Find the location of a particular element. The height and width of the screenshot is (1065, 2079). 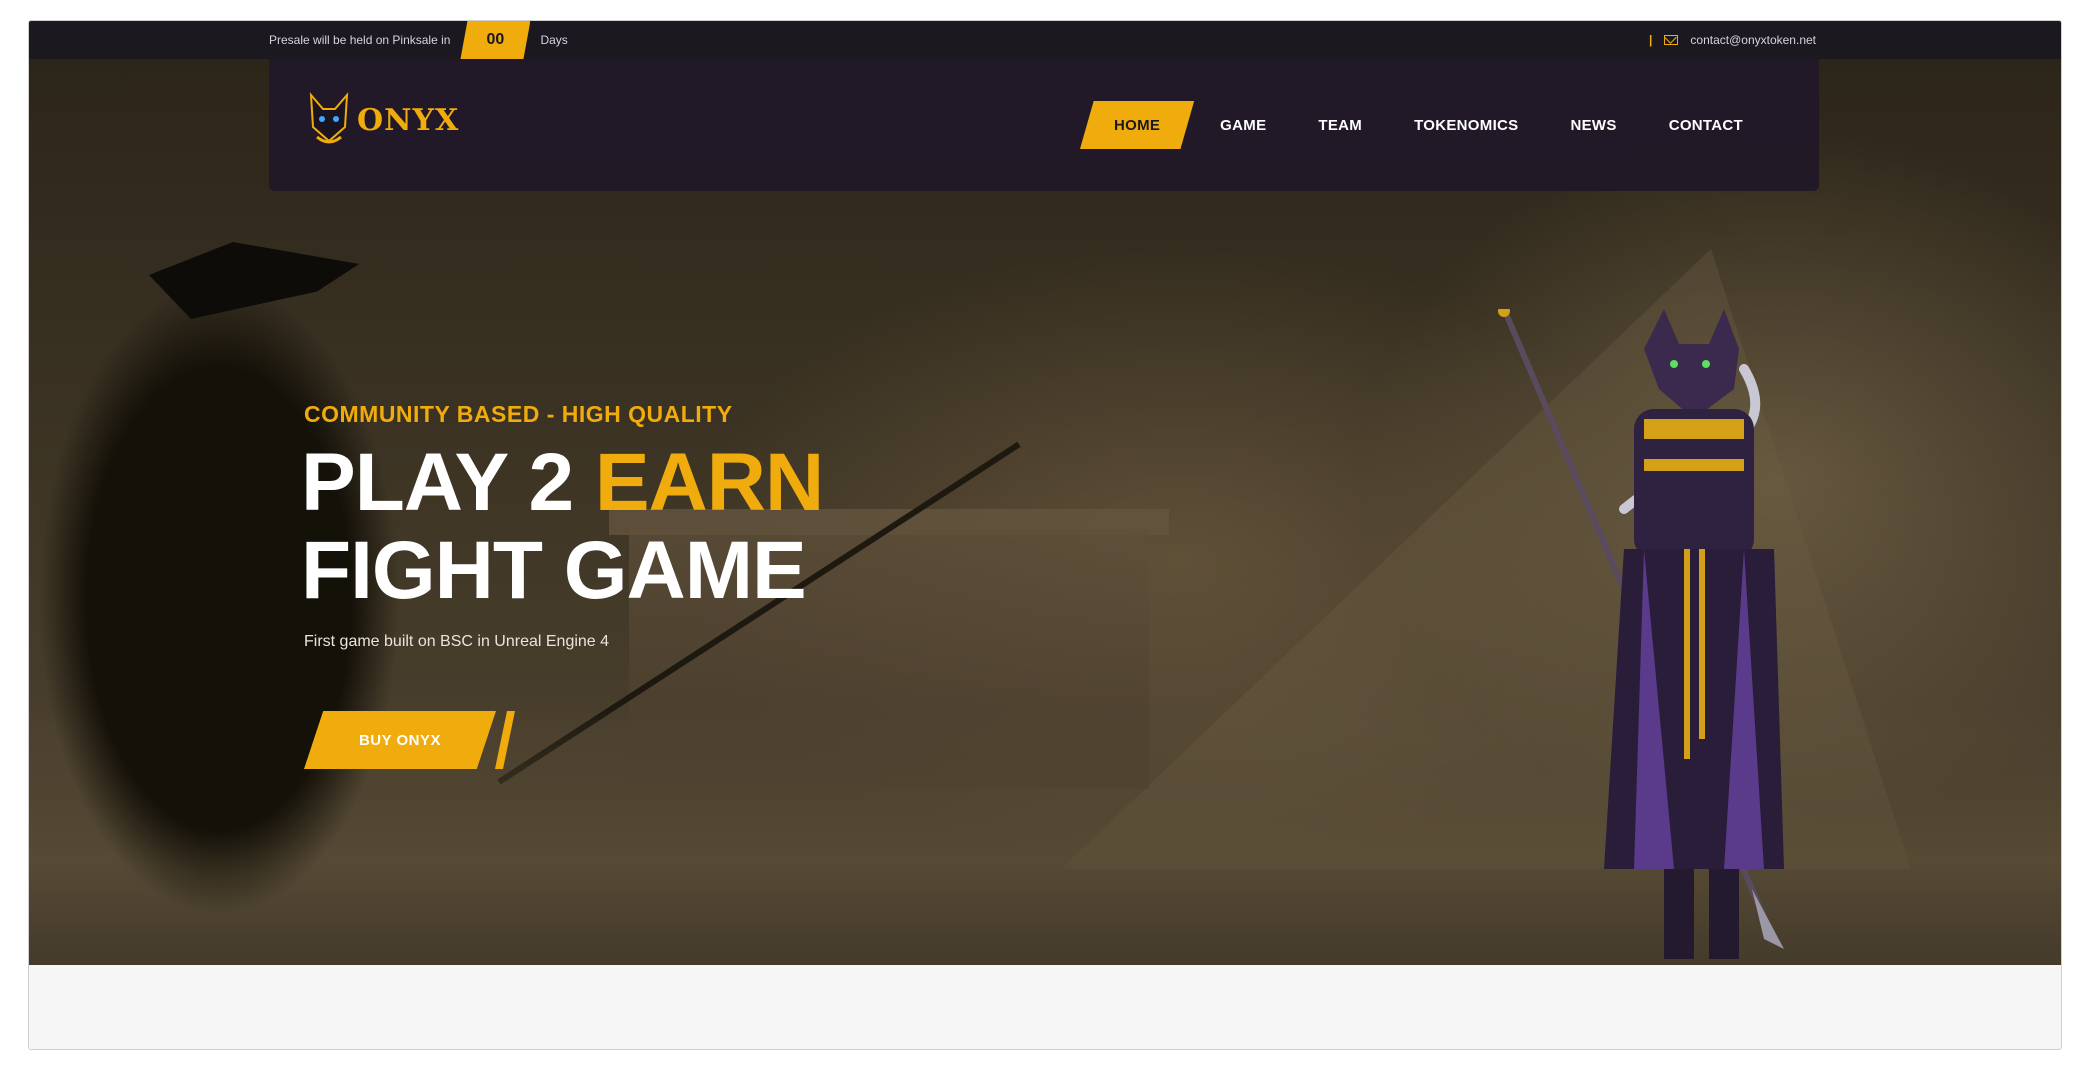

hero-tagline: COMMUNITY BASED - HIGH QUALITY is located at coordinates (518, 414).